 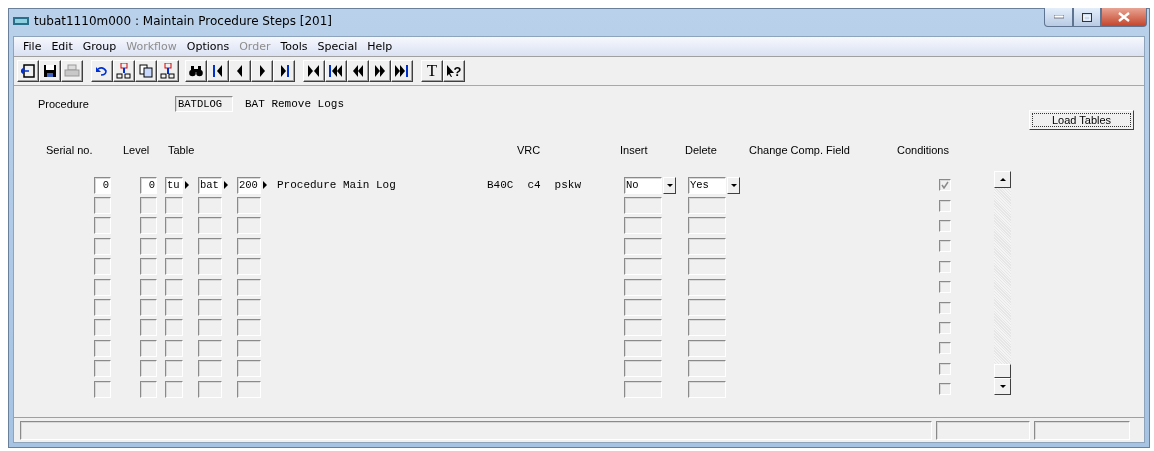 I want to click on close-button, so click(x=1124, y=17).